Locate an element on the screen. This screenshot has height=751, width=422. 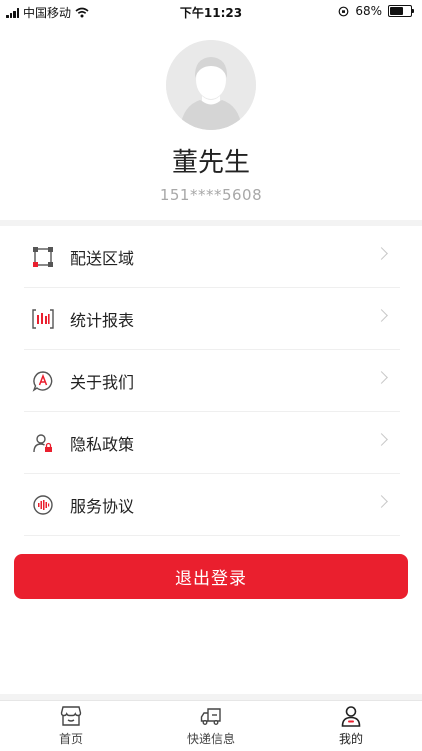
status-right: 68% is located at coordinates (376, 11).